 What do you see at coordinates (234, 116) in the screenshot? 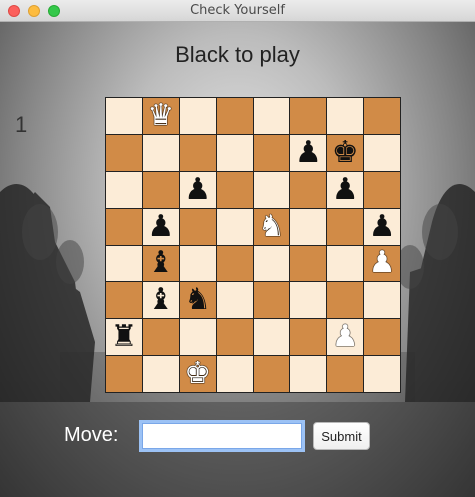
I see `square-d8` at bounding box center [234, 116].